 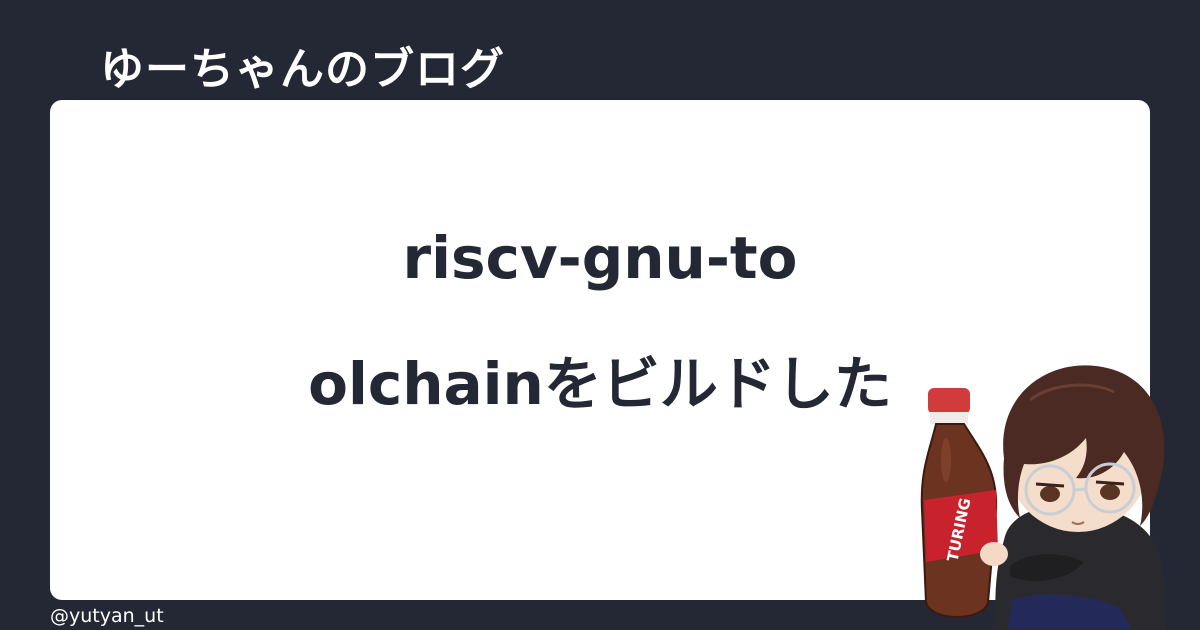 What do you see at coordinates (107, 616) in the screenshot?
I see `author-handle: @yutyan_ut` at bounding box center [107, 616].